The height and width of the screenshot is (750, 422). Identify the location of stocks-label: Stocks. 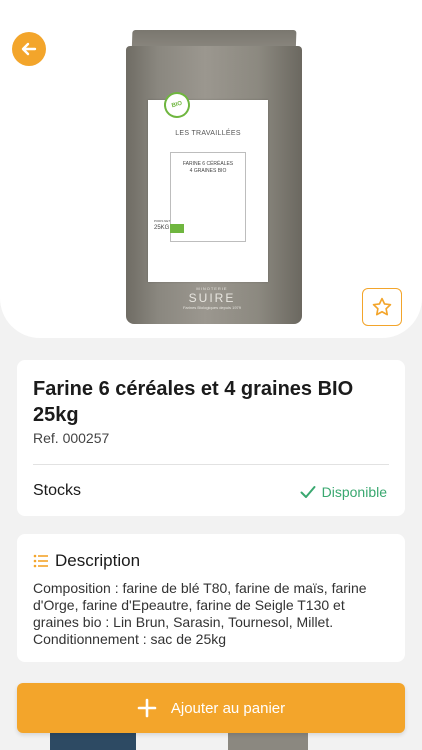
(57, 490).